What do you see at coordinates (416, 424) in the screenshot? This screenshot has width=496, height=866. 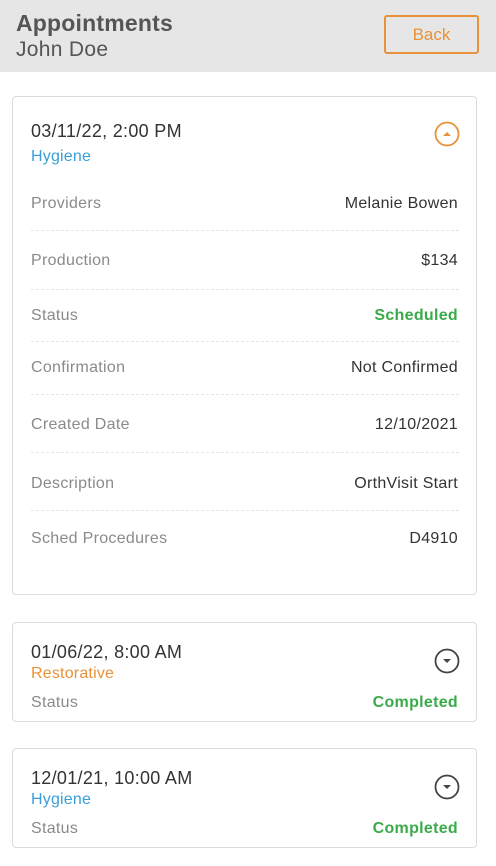 I see `detail-value: 12/10/2021` at bounding box center [416, 424].